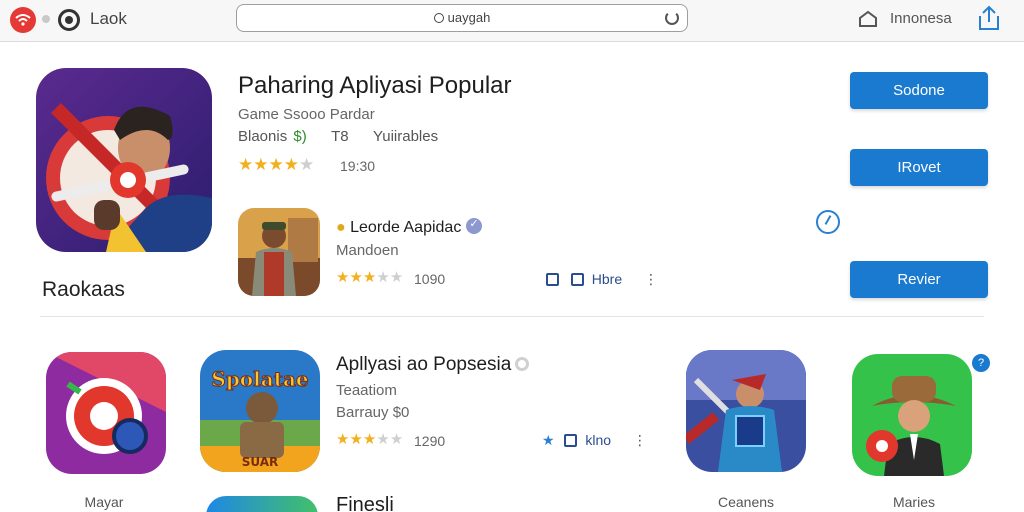 The height and width of the screenshot is (512, 1024). Describe the element at coordinates (828, 222) in the screenshot. I see `timer-icon` at that location.